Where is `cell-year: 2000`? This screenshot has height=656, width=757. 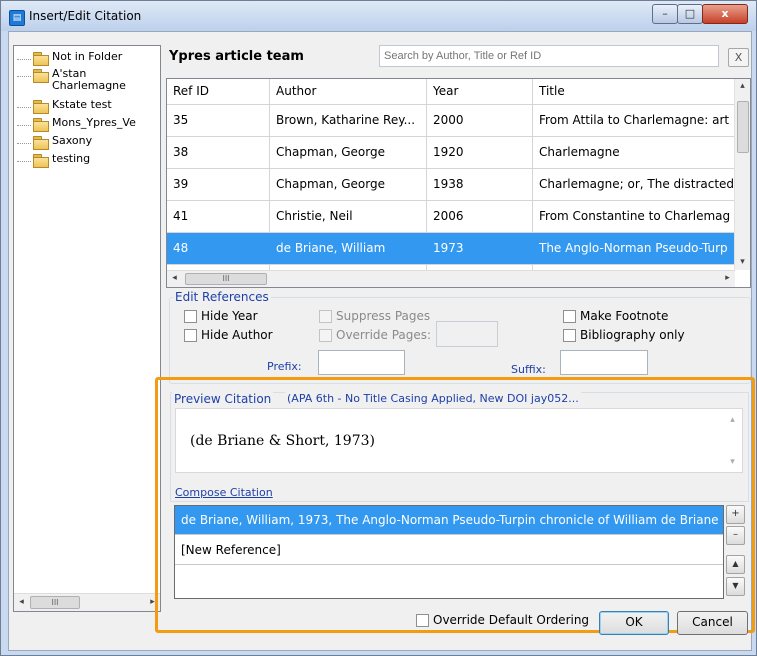 cell-year: 2000 is located at coordinates (480, 120).